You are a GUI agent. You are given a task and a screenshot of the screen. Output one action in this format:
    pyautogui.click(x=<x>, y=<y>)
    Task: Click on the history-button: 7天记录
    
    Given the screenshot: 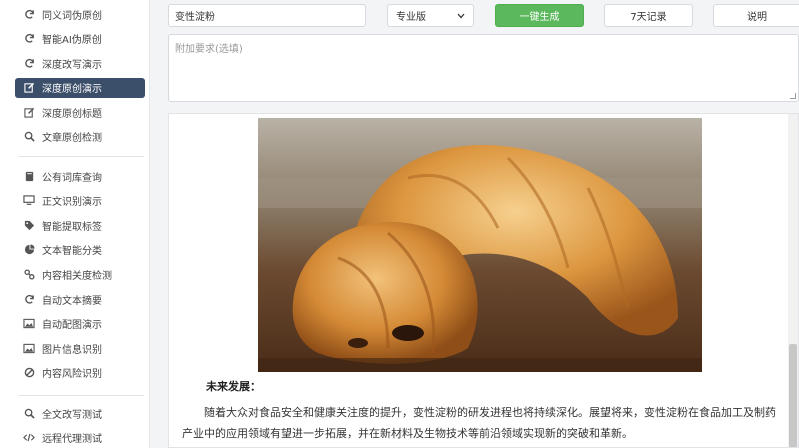 What is the action you would take?
    pyautogui.click(x=648, y=15)
    